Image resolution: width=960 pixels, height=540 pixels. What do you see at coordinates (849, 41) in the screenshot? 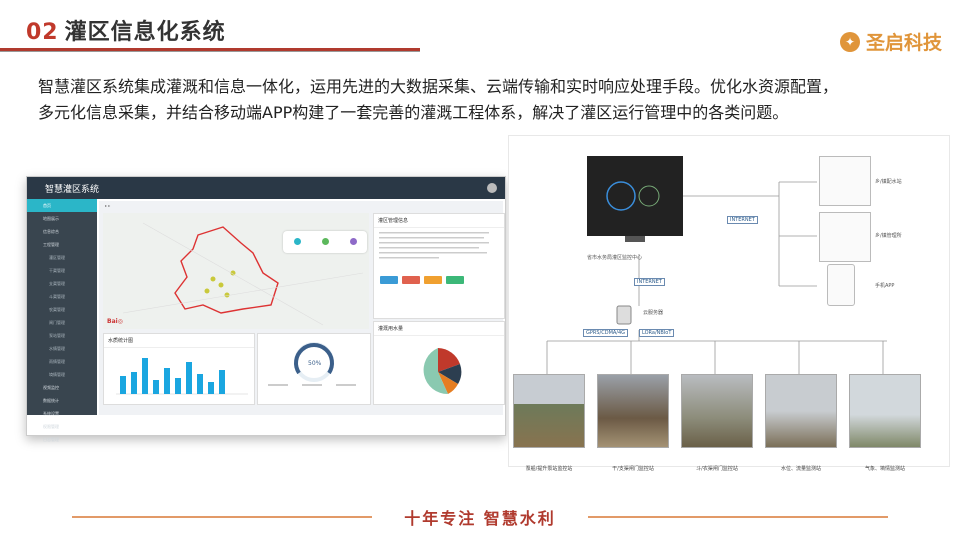
I see `brand-mark-icon: ✦` at bounding box center [849, 41].